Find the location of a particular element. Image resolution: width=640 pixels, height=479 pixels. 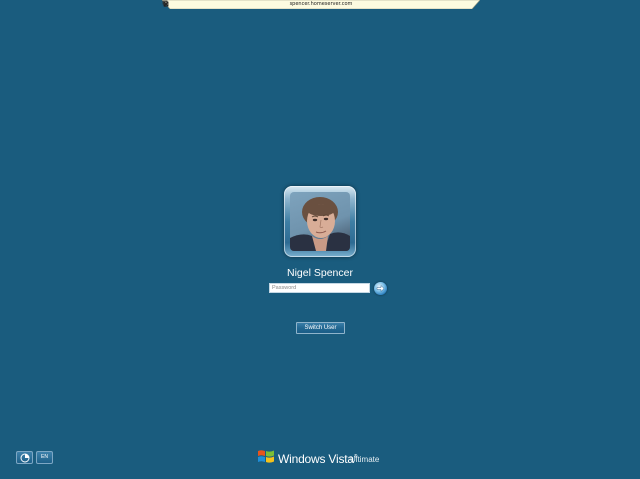

user-avatar is located at coordinates (320, 221).